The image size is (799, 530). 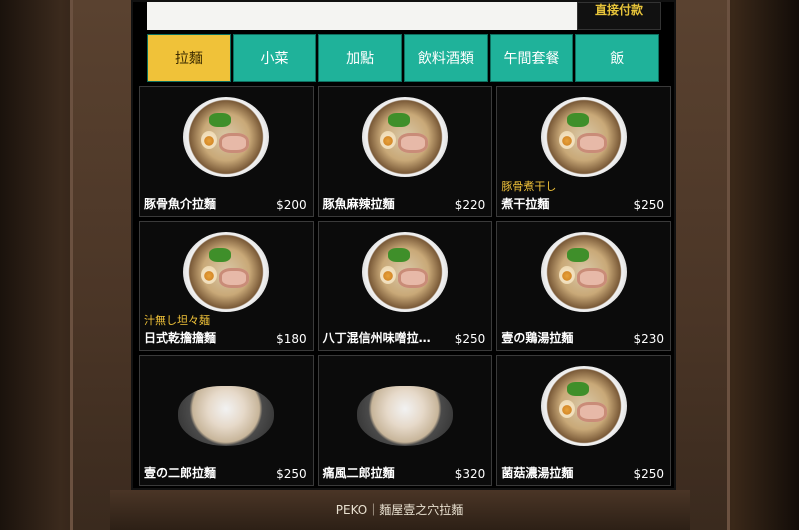 I want to click on photo-caption: PEKO｜麵屋壹之穴拉麵, so click(x=399, y=510).